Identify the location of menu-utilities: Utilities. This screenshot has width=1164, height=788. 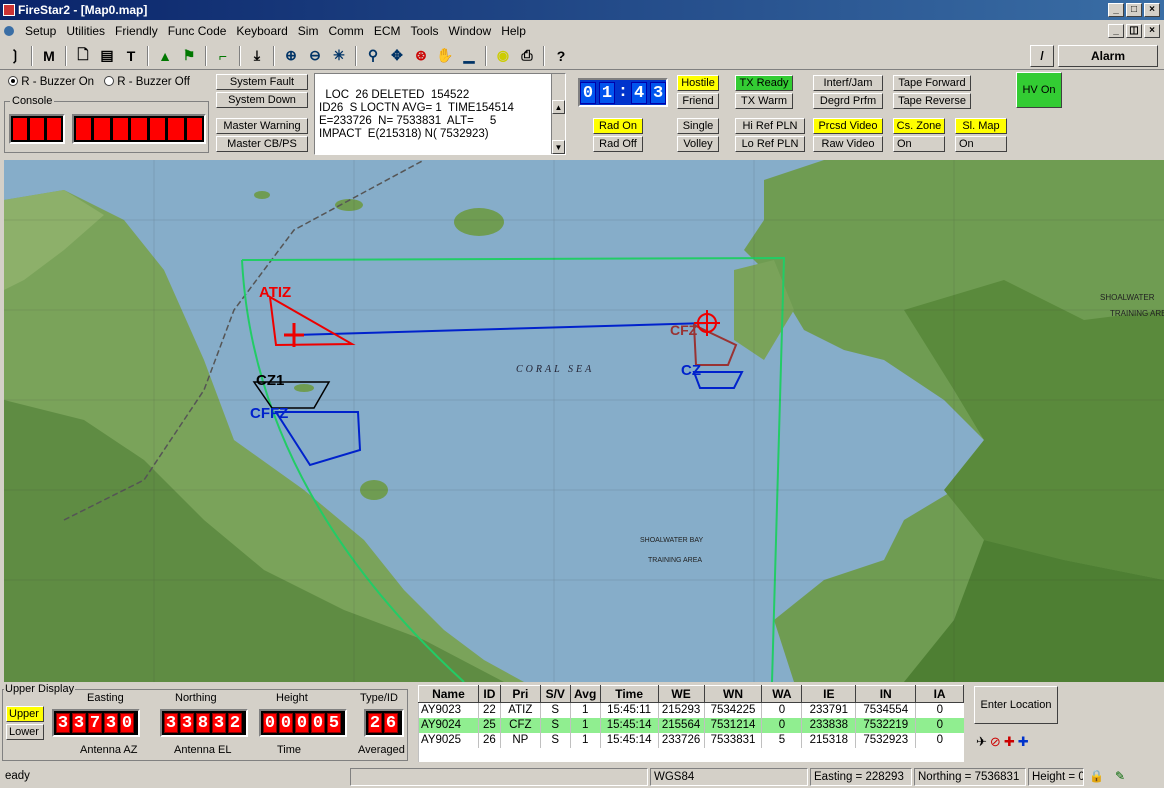
(85, 31).